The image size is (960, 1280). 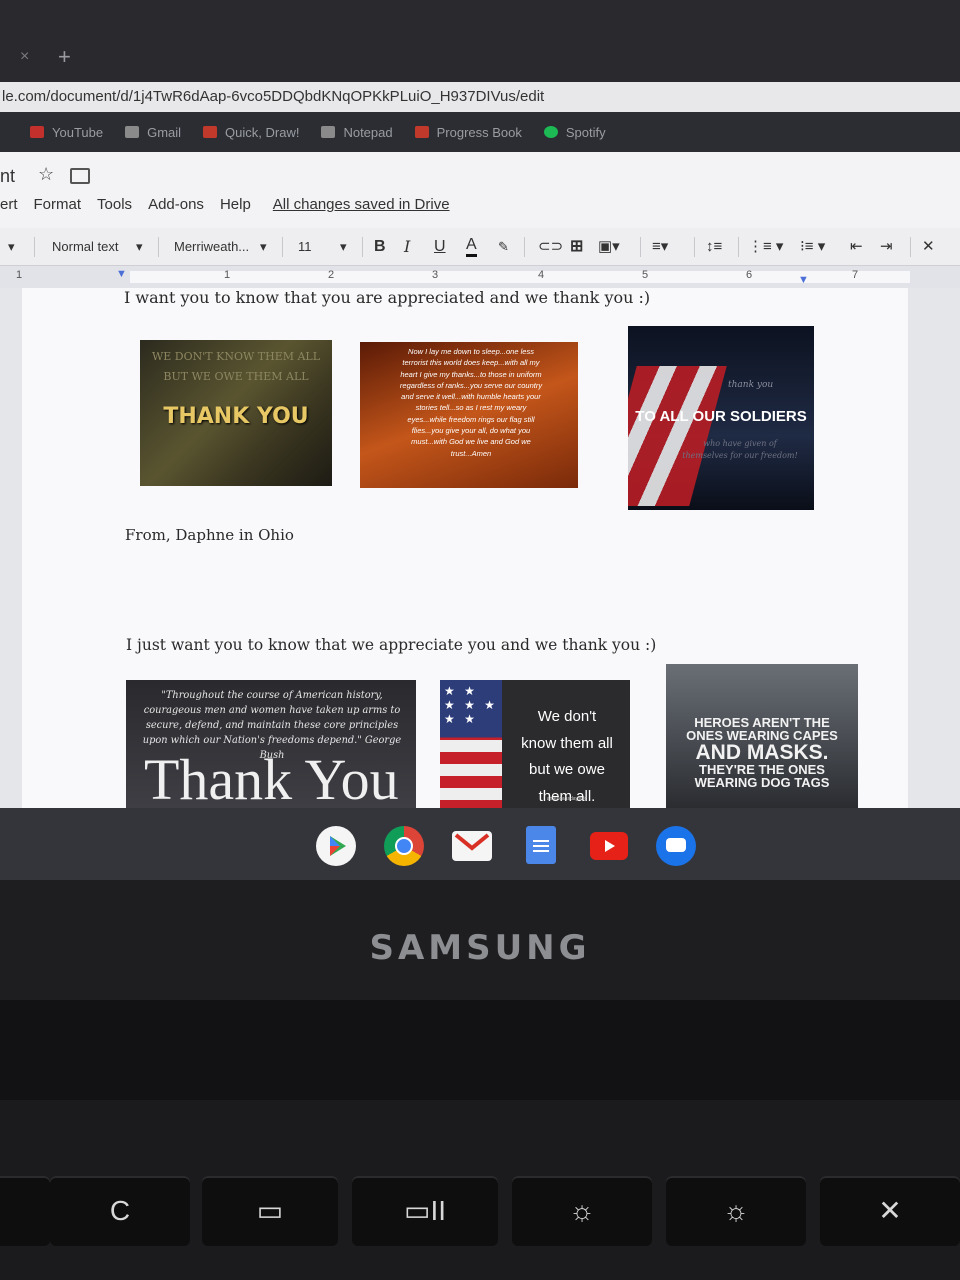 What do you see at coordinates (114, 204) in the screenshot?
I see `menu-tools: Tools` at bounding box center [114, 204].